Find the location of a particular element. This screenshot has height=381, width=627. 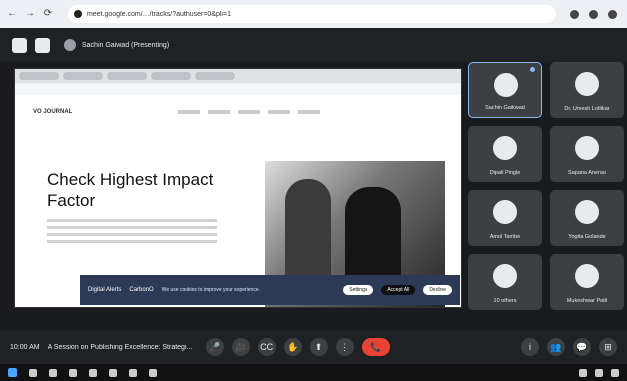

site-nav is located at coordinates (249, 112).